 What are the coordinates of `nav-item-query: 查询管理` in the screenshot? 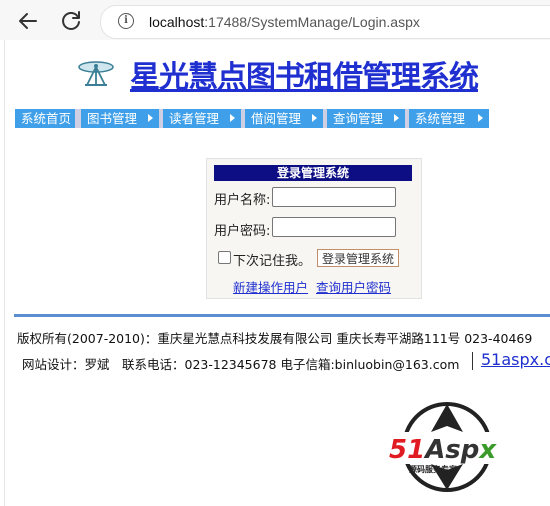 It's located at (366, 118).